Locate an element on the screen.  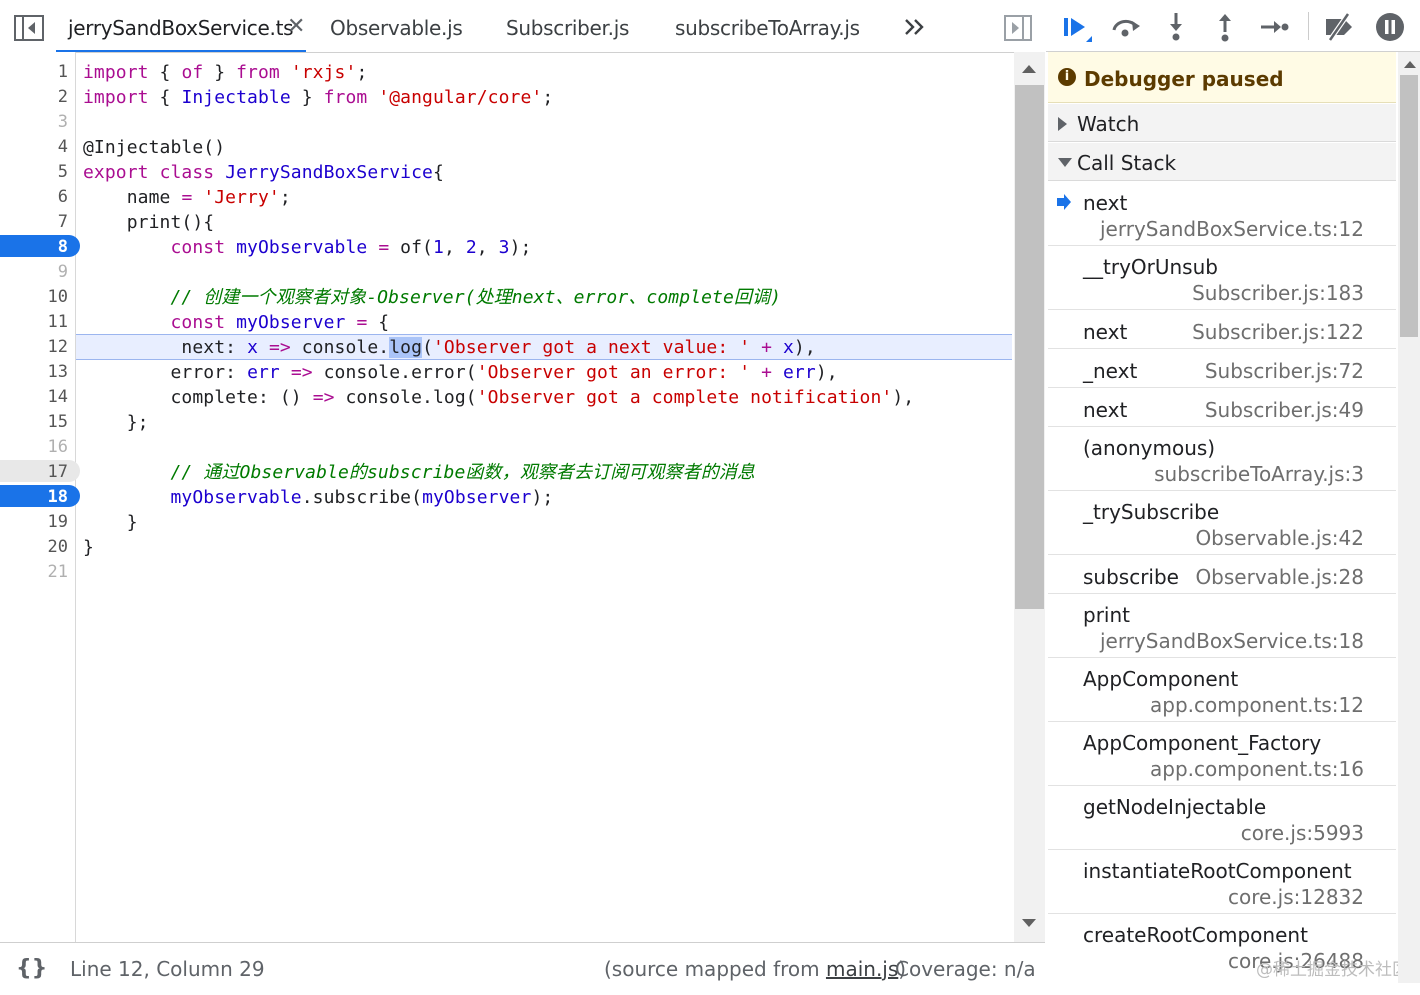
line-number: 17 is located at coordinates (34, 472).